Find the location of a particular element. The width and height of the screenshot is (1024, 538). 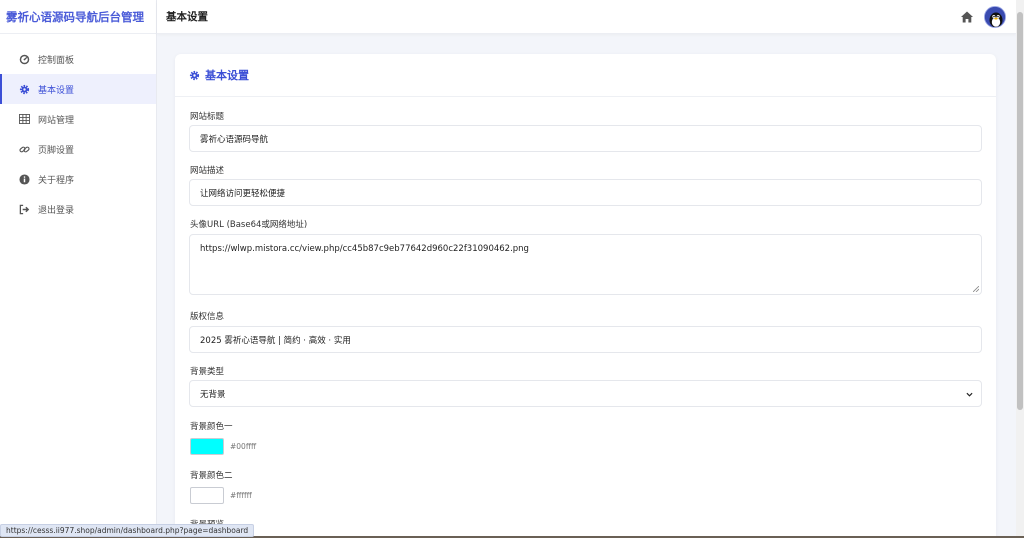

info-icon is located at coordinates (24, 179).